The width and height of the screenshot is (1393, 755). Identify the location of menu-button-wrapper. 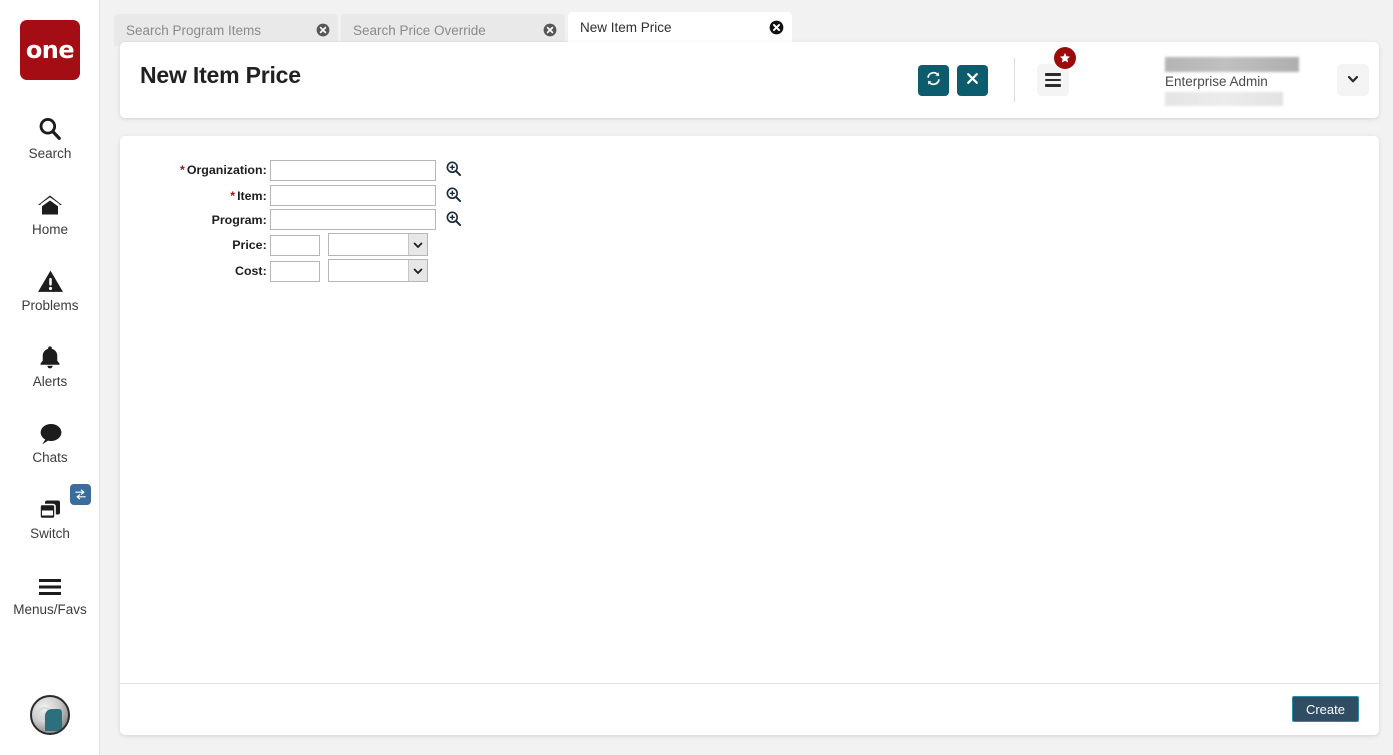
(1056, 71).